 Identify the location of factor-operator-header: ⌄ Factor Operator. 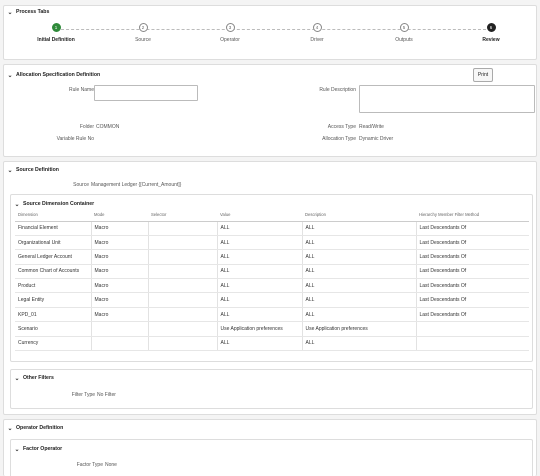
(271, 449).